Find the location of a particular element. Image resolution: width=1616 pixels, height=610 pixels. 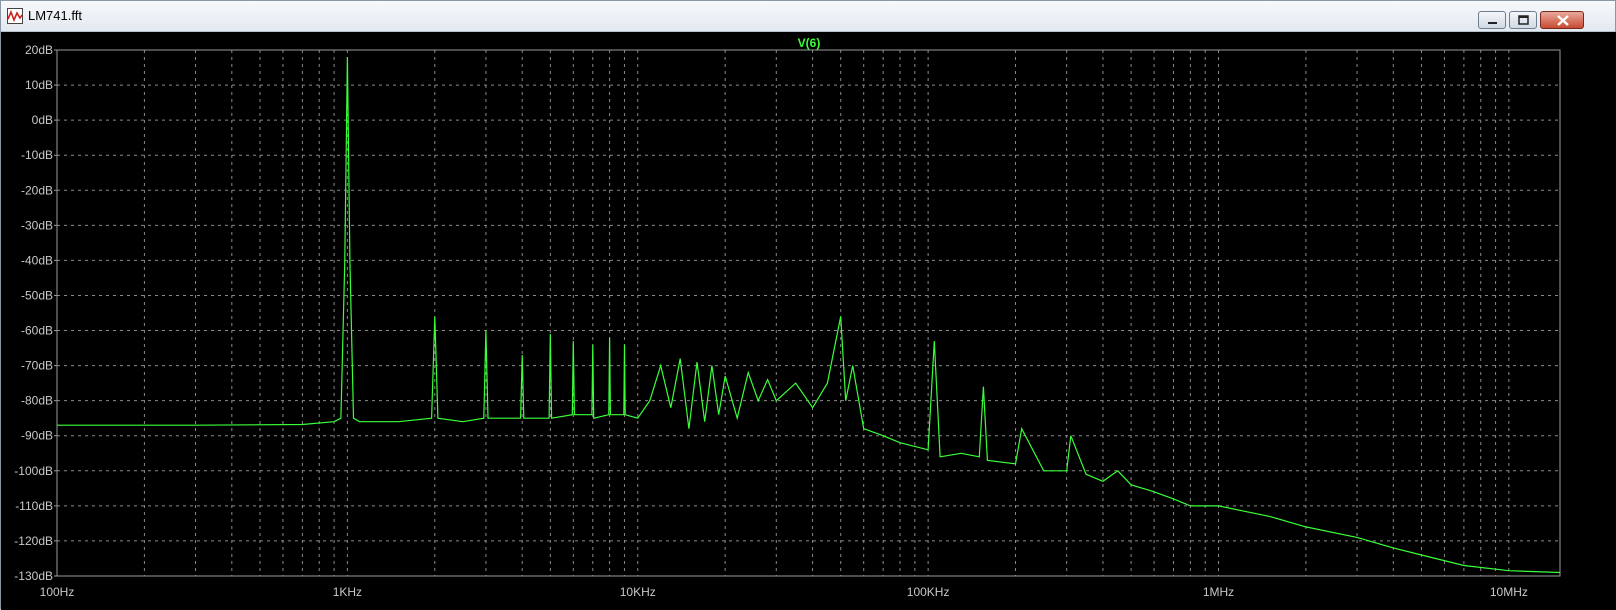

y-tick-label: -100dB is located at coordinates (33, 471).